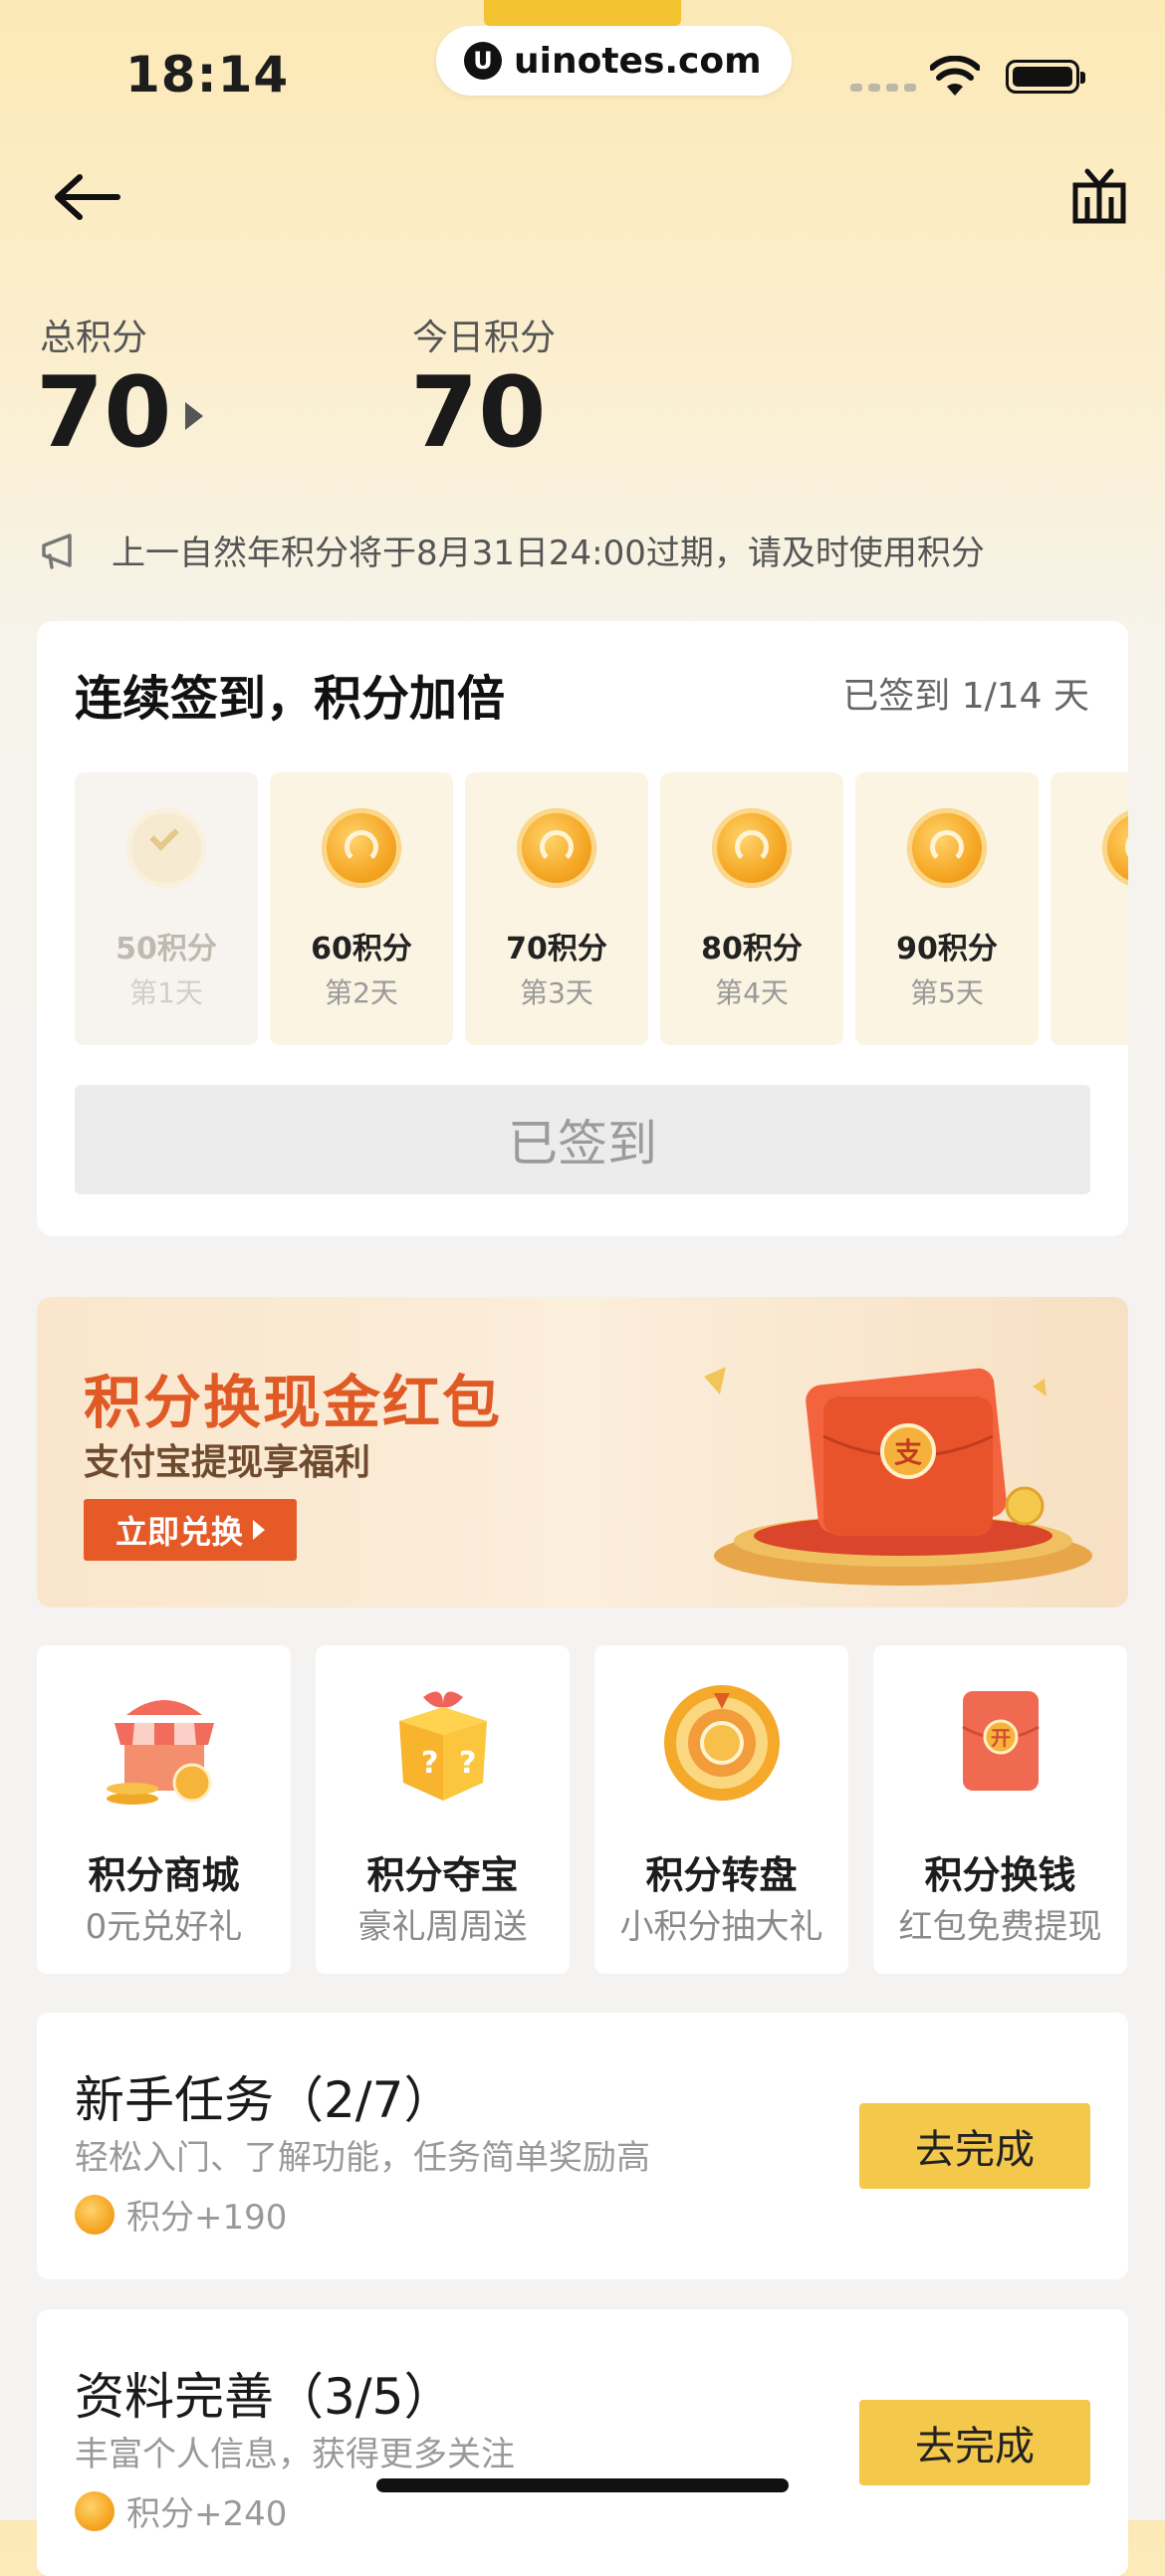 Image resolution: width=1165 pixels, height=2576 pixels. I want to click on task-title: 新手任务（2/7）, so click(264, 2100).